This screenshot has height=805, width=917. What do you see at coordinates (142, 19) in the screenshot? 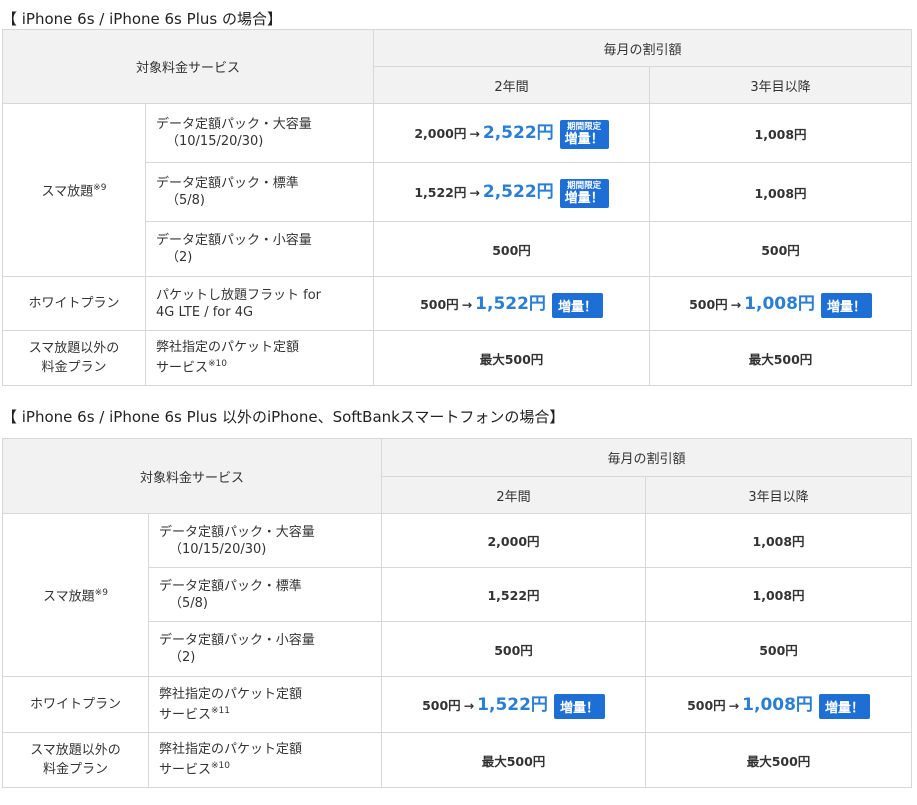
I see `section1-title: 【 iPhone 6s / iPhone 6s Plus の場合】` at bounding box center [142, 19].